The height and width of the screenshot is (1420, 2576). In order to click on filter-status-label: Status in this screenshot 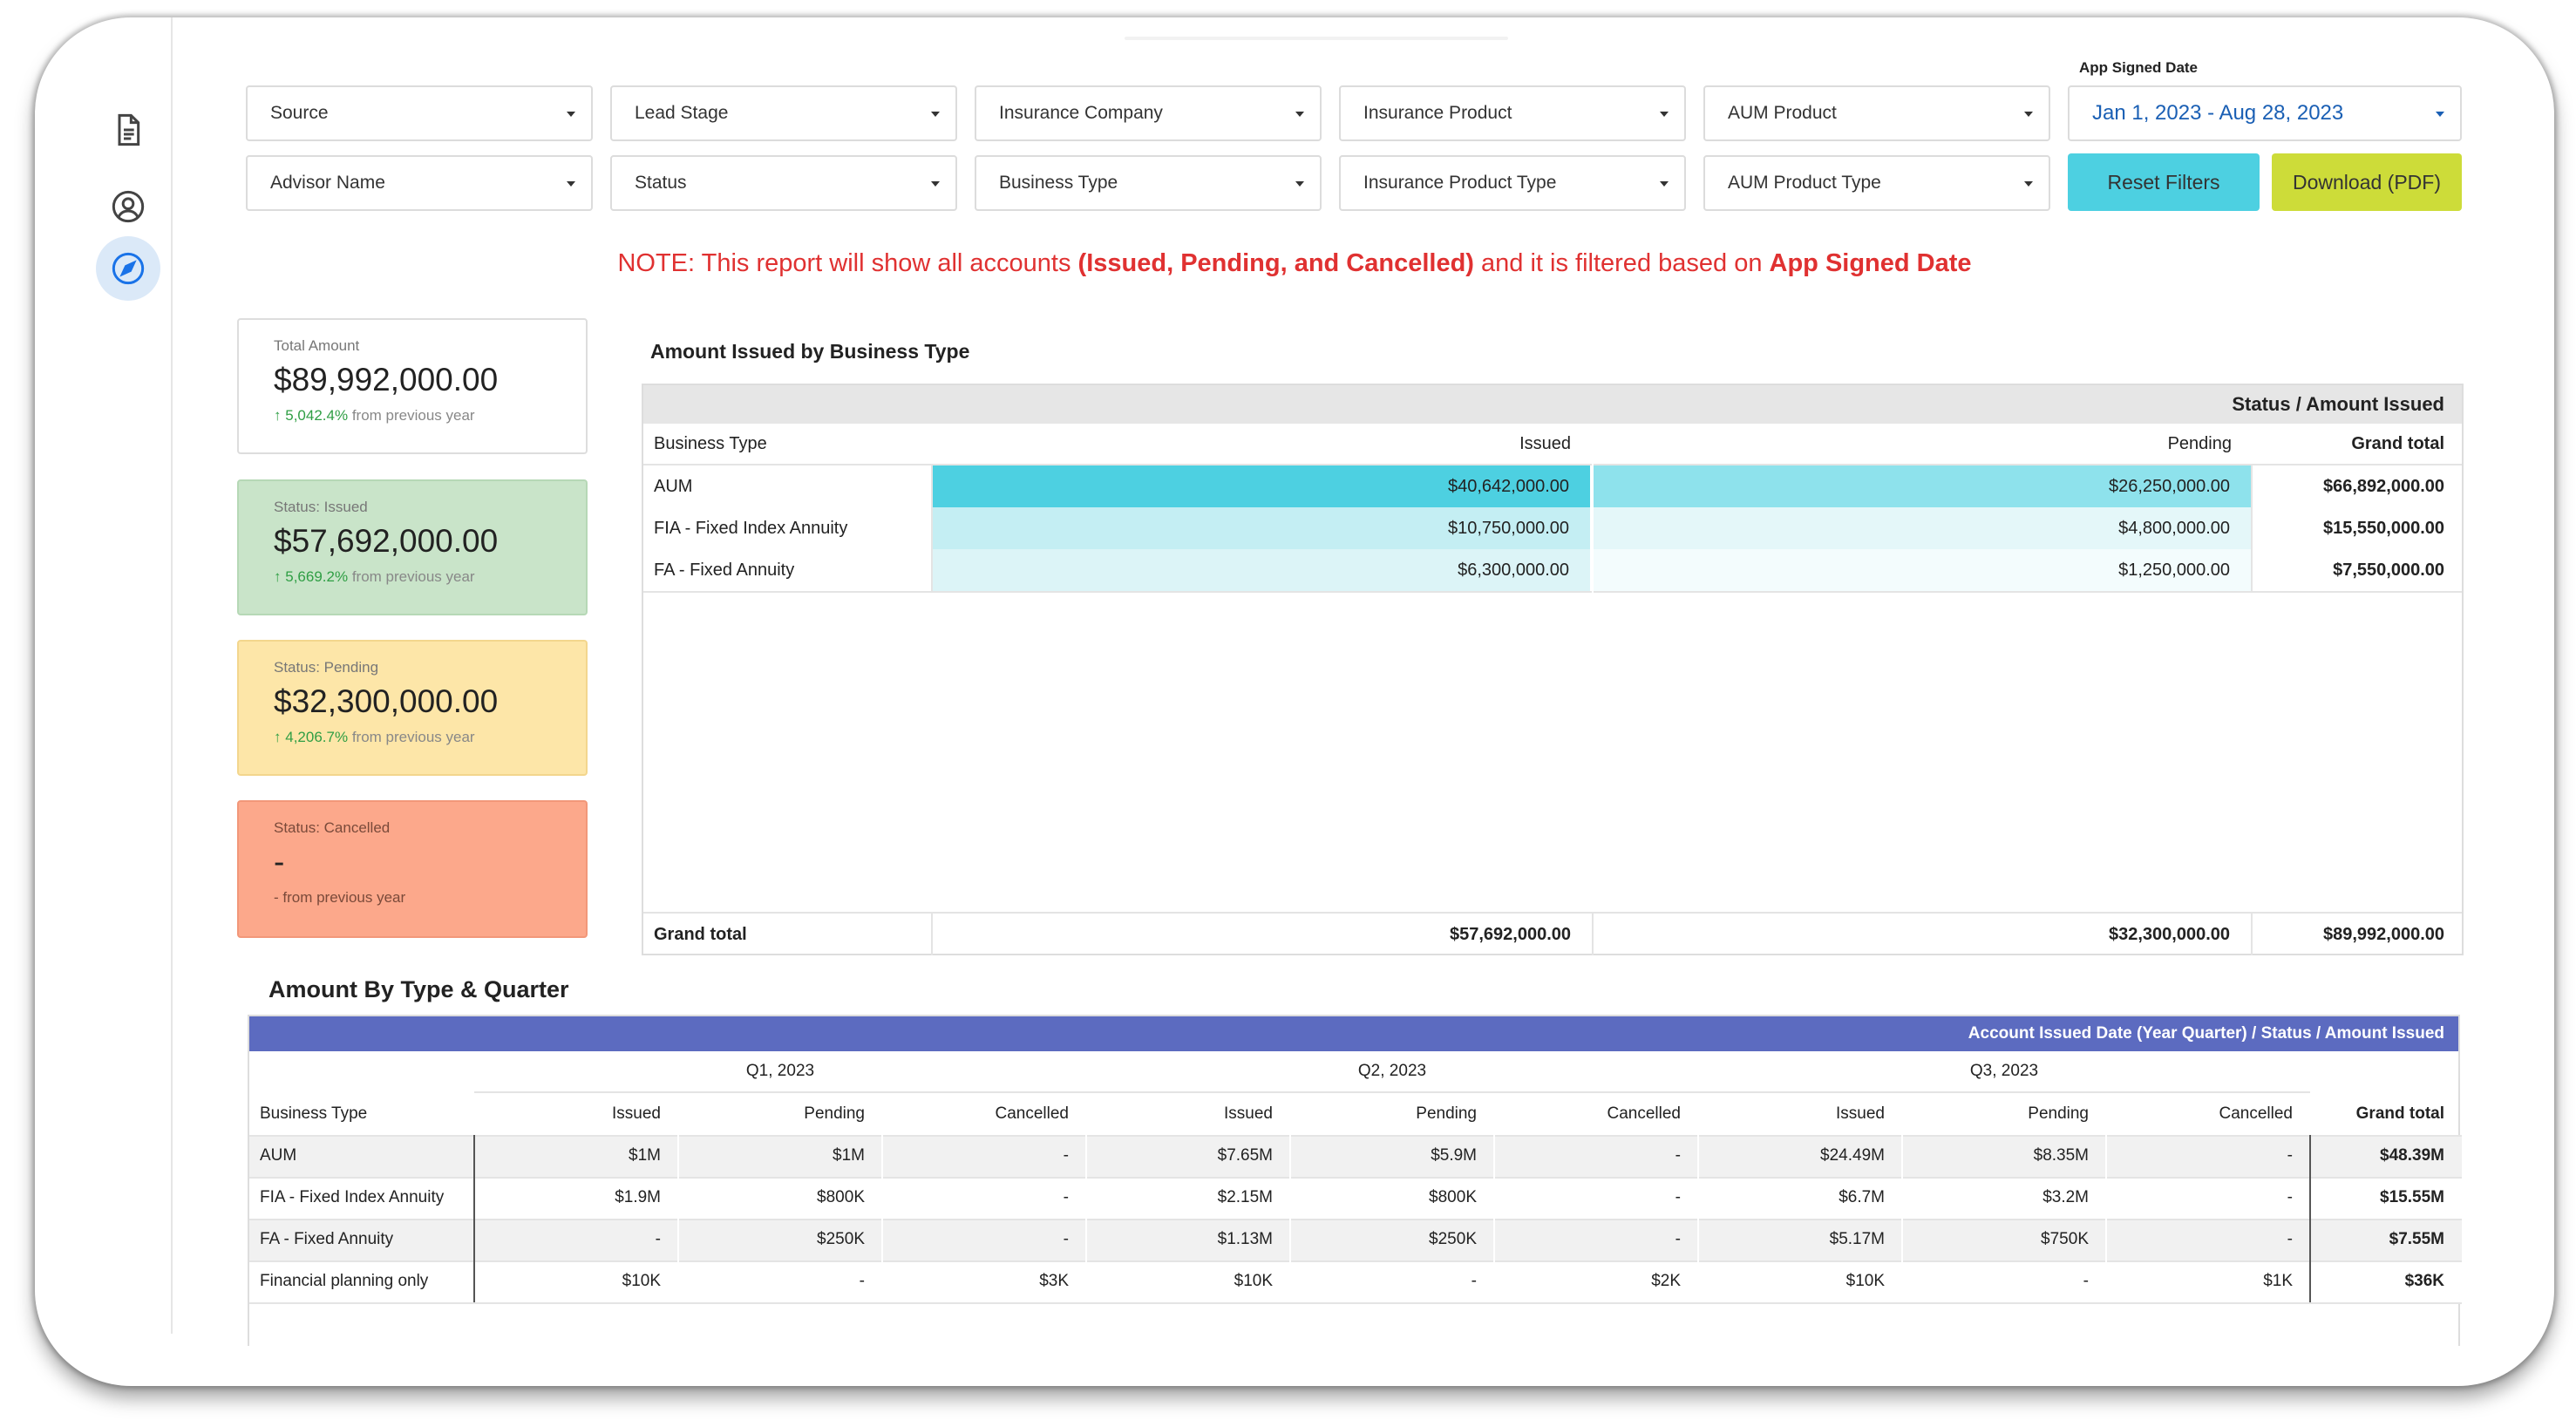, I will do `click(661, 183)`.